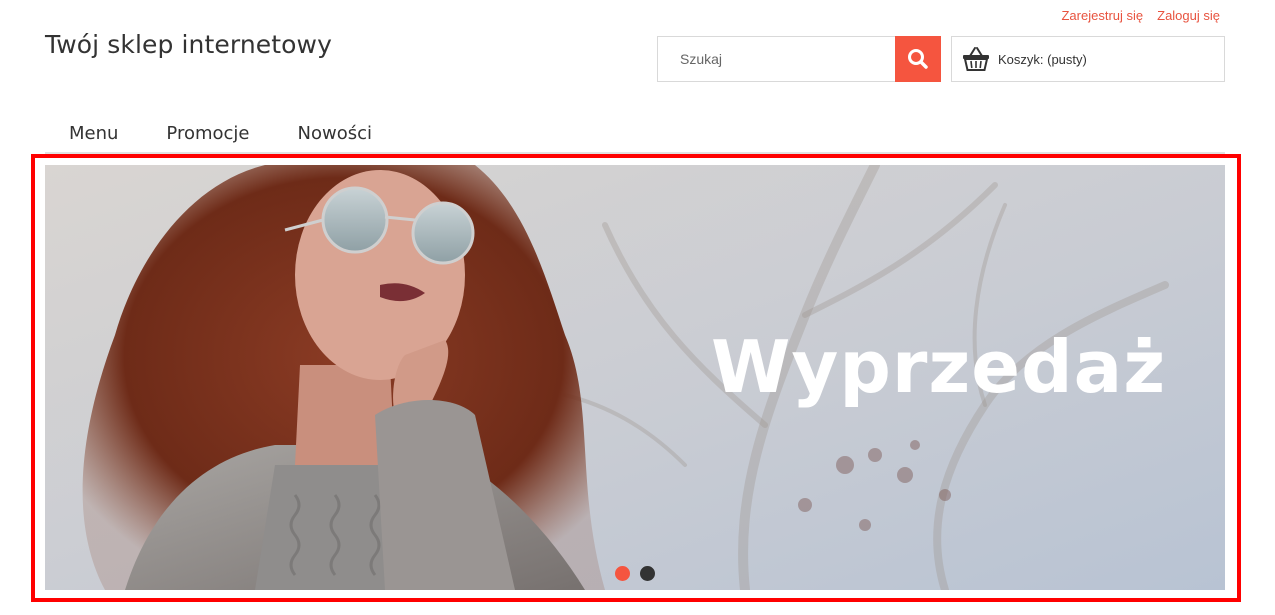 Image resolution: width=1275 pixels, height=615 pixels. I want to click on top-links: Zarejestruj się Zaloguj się, so click(1140, 15).